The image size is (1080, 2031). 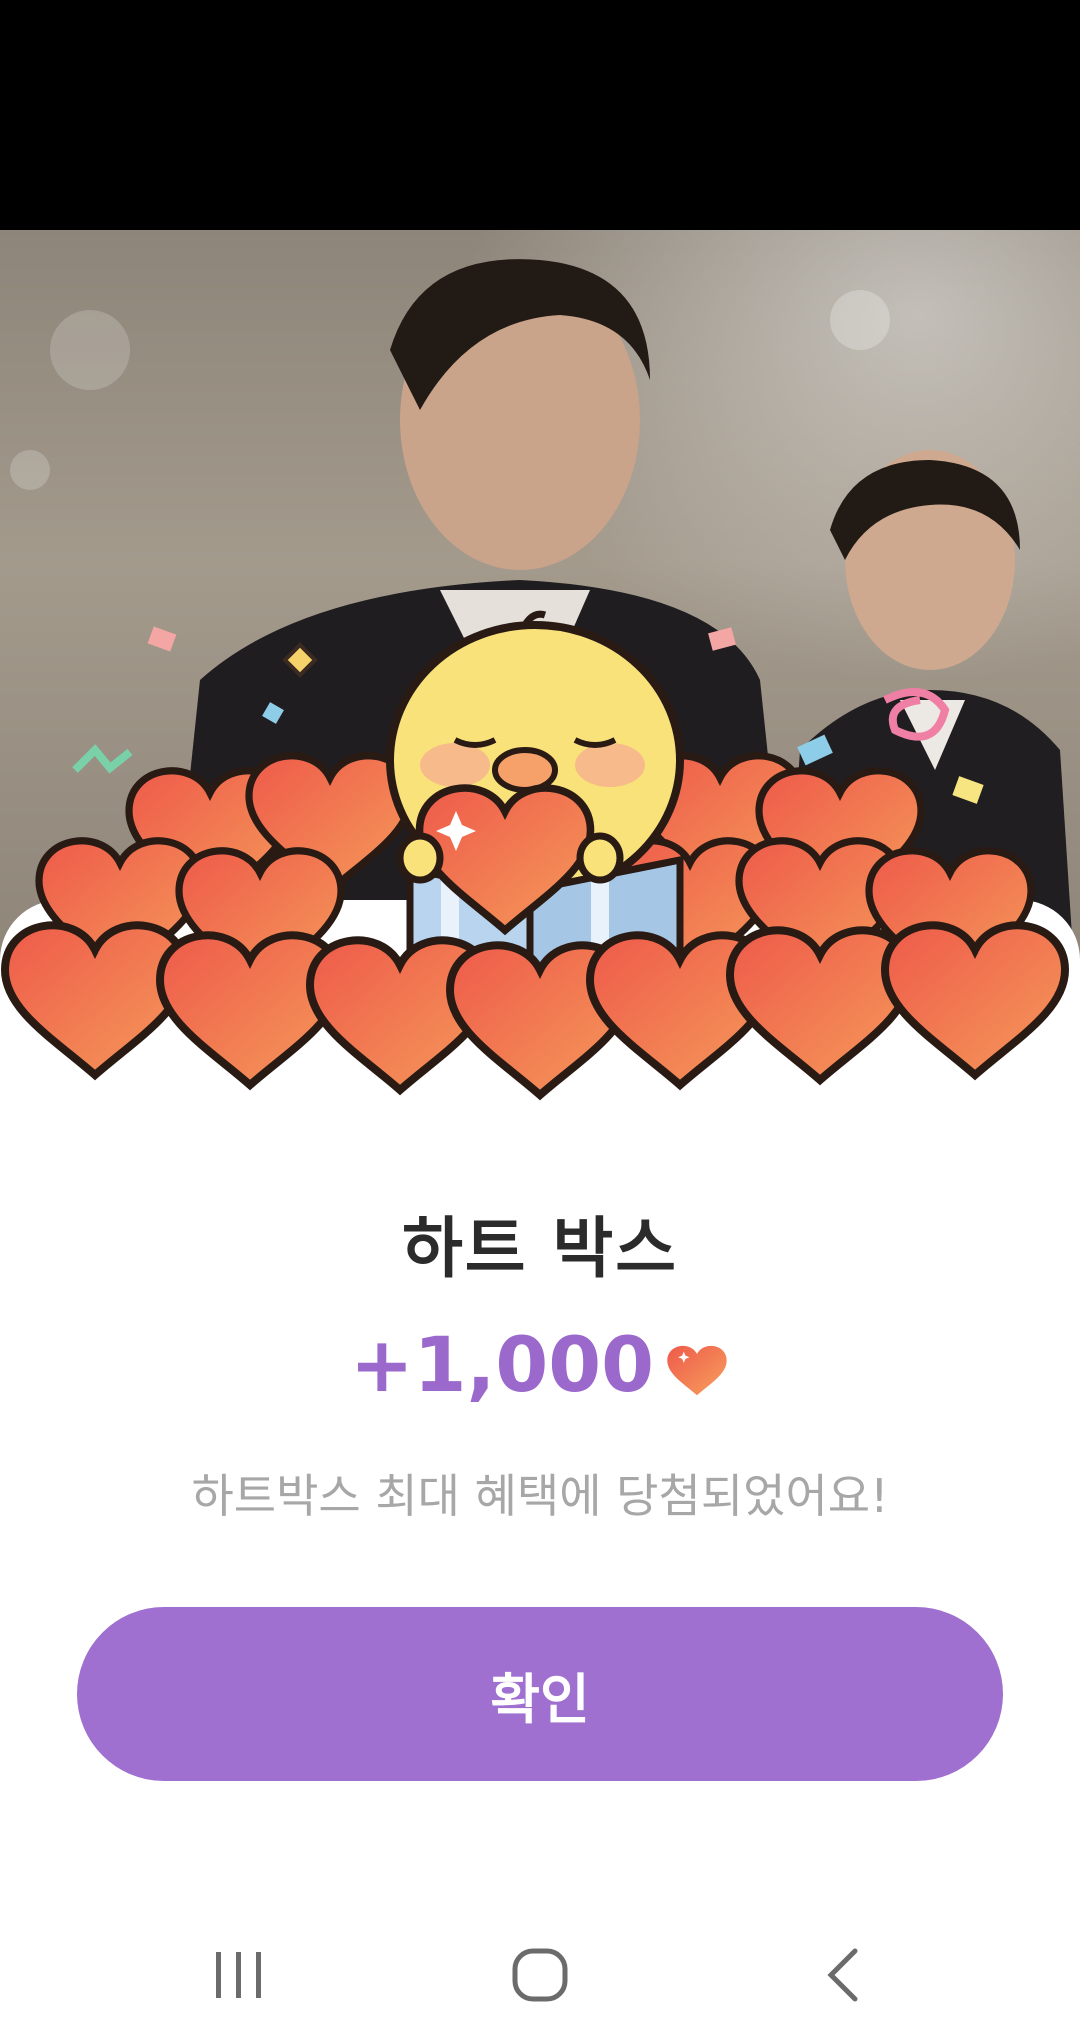 I want to click on reward-amount: +1,000, so click(x=502, y=1364).